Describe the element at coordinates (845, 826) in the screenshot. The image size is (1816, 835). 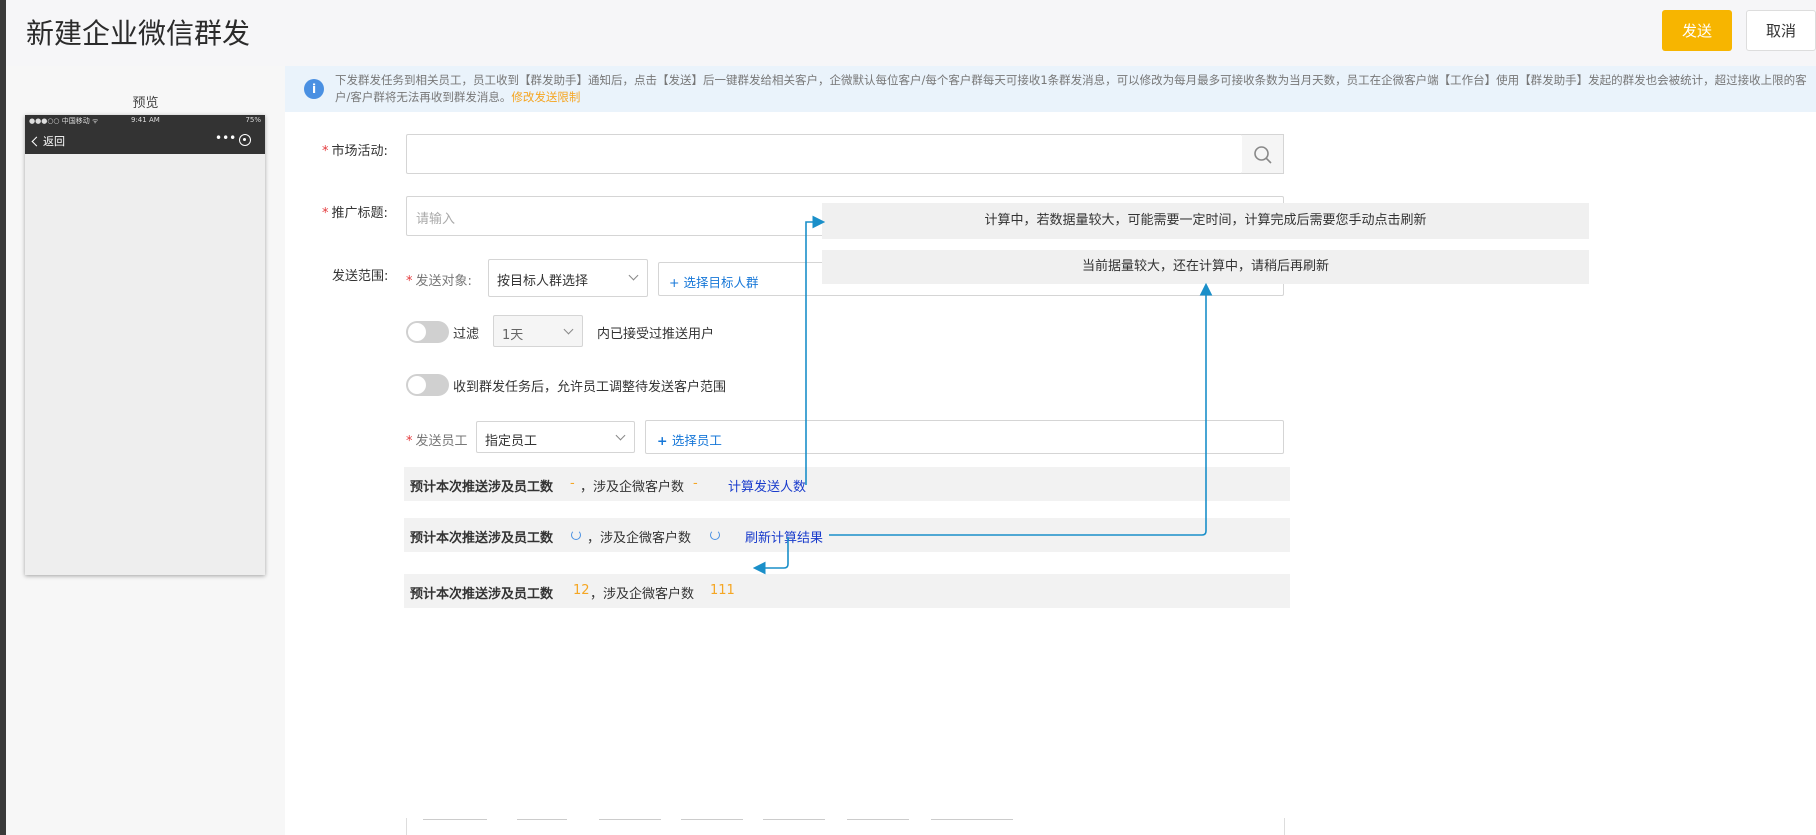
I see `bottom-table-partial` at that location.